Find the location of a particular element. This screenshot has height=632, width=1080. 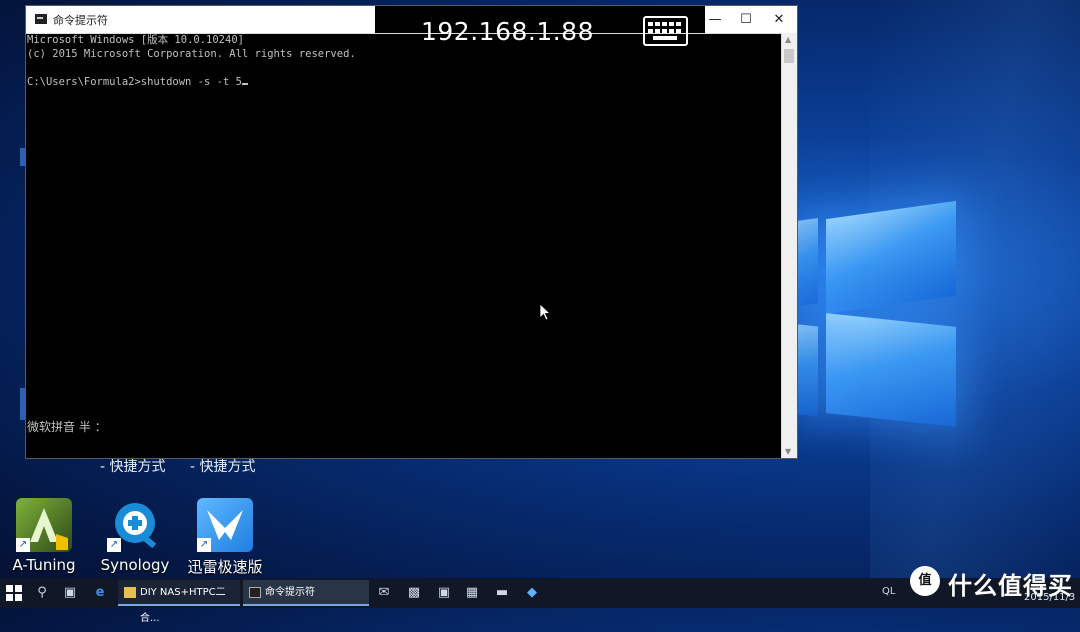

desktop-icon-xunlei: ↗ 迅雷极速版 is located at coordinates (225, 537).